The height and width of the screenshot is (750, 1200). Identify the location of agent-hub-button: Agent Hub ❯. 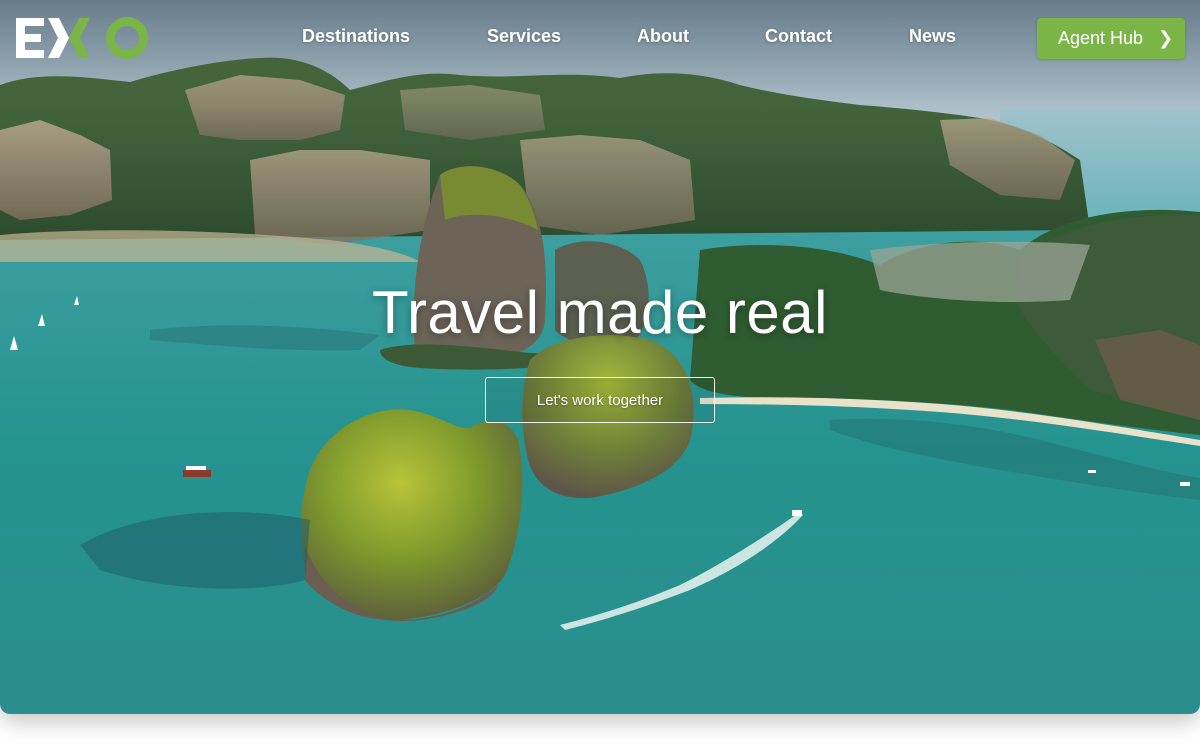
(1111, 38).